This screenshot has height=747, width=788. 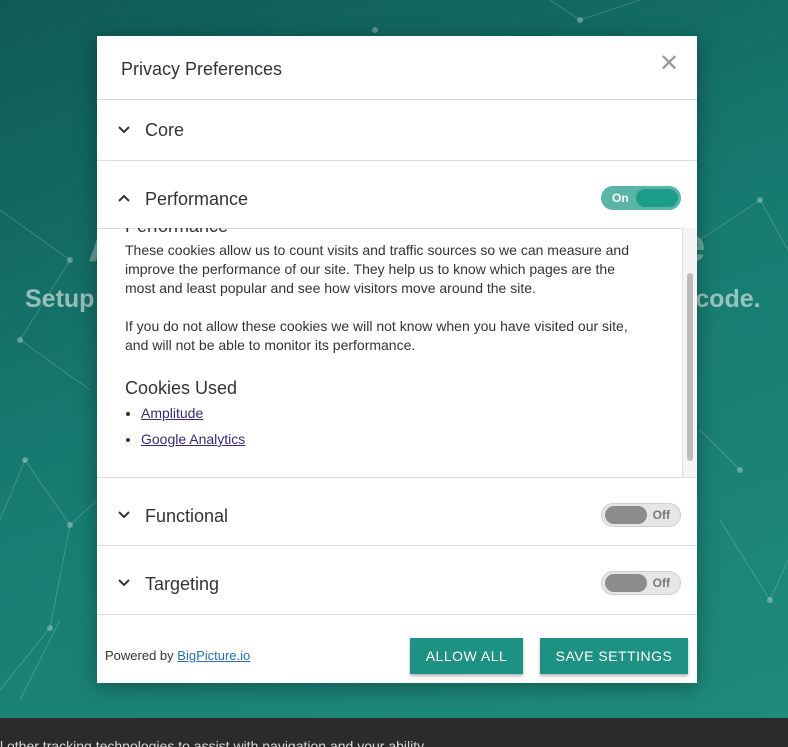 What do you see at coordinates (124, 198) in the screenshot?
I see `chevron-up-icon` at bounding box center [124, 198].